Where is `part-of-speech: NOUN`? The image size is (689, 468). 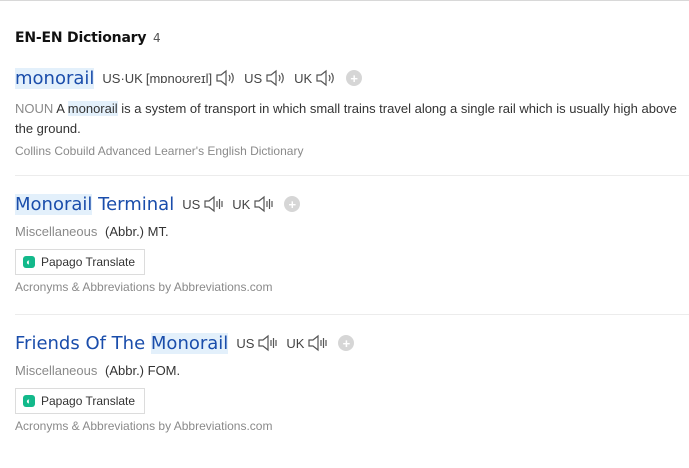 part-of-speech: NOUN is located at coordinates (34, 108).